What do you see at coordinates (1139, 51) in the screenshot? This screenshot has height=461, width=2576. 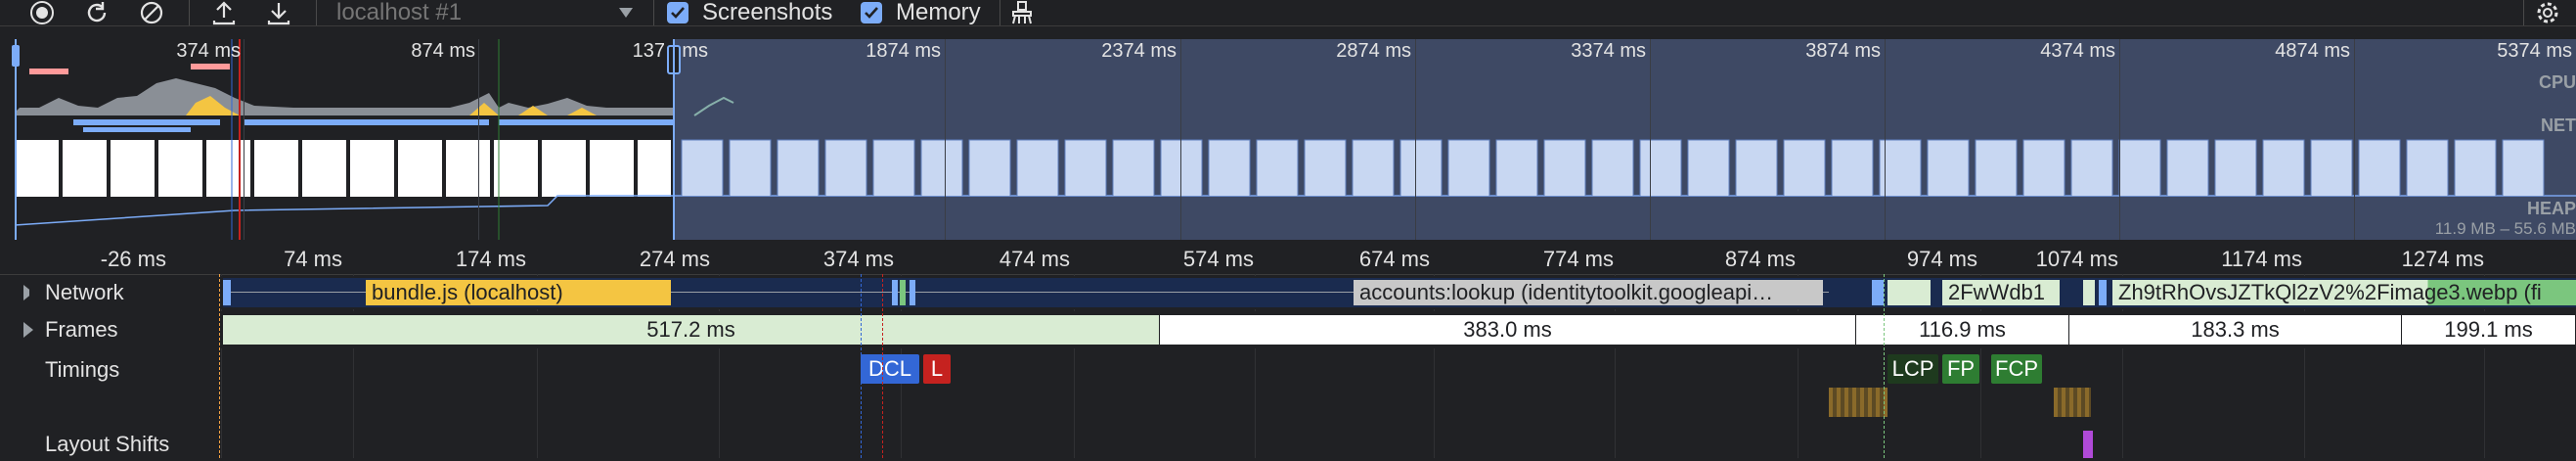 I see `overview-tick-label: 2374 ms` at bounding box center [1139, 51].